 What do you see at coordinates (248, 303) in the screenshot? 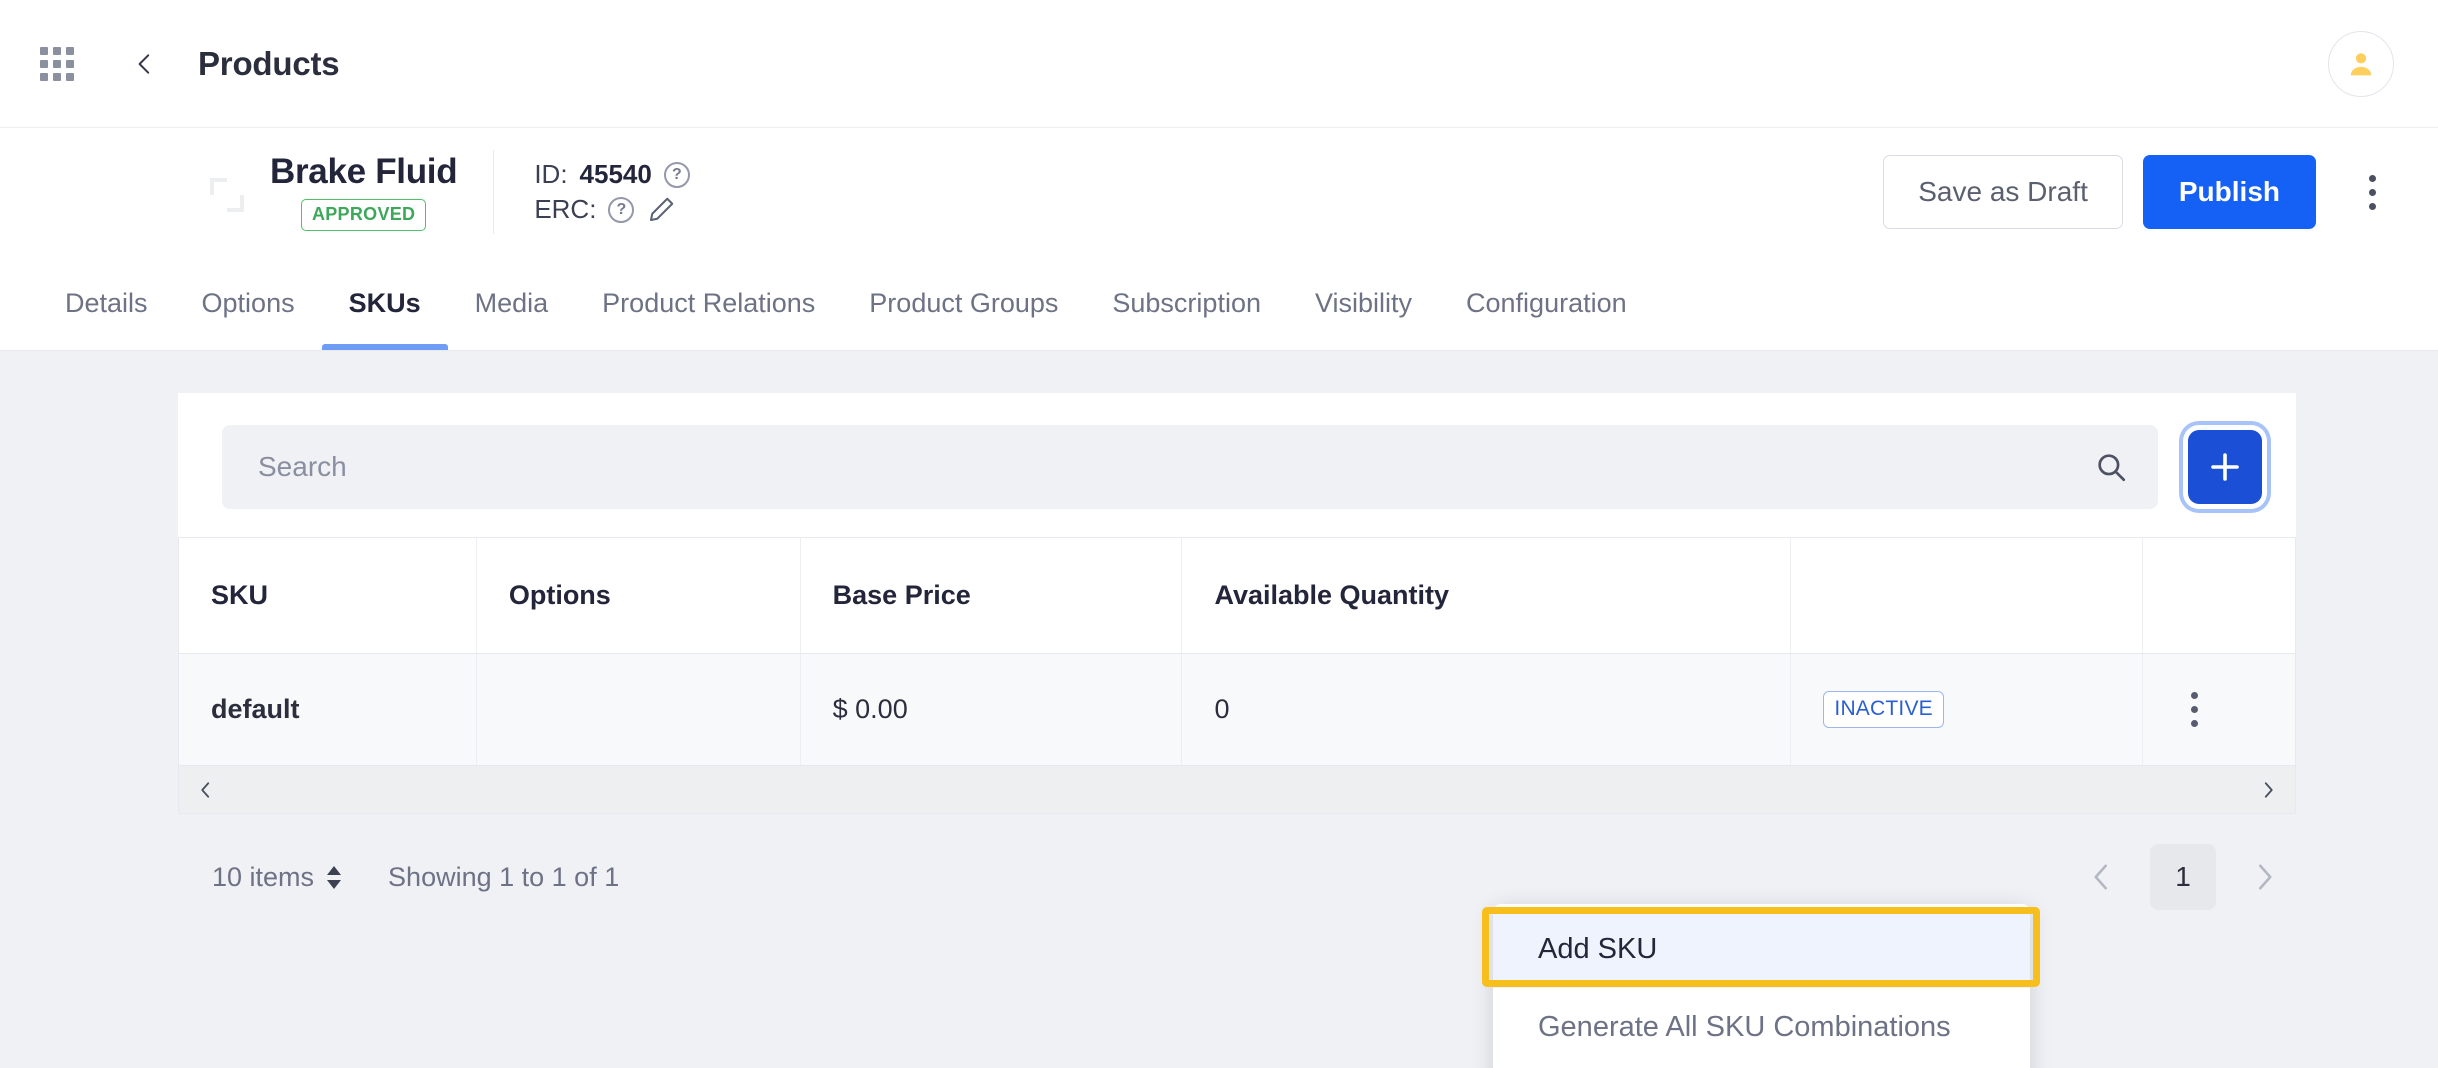
I see `tab-options: Options` at bounding box center [248, 303].